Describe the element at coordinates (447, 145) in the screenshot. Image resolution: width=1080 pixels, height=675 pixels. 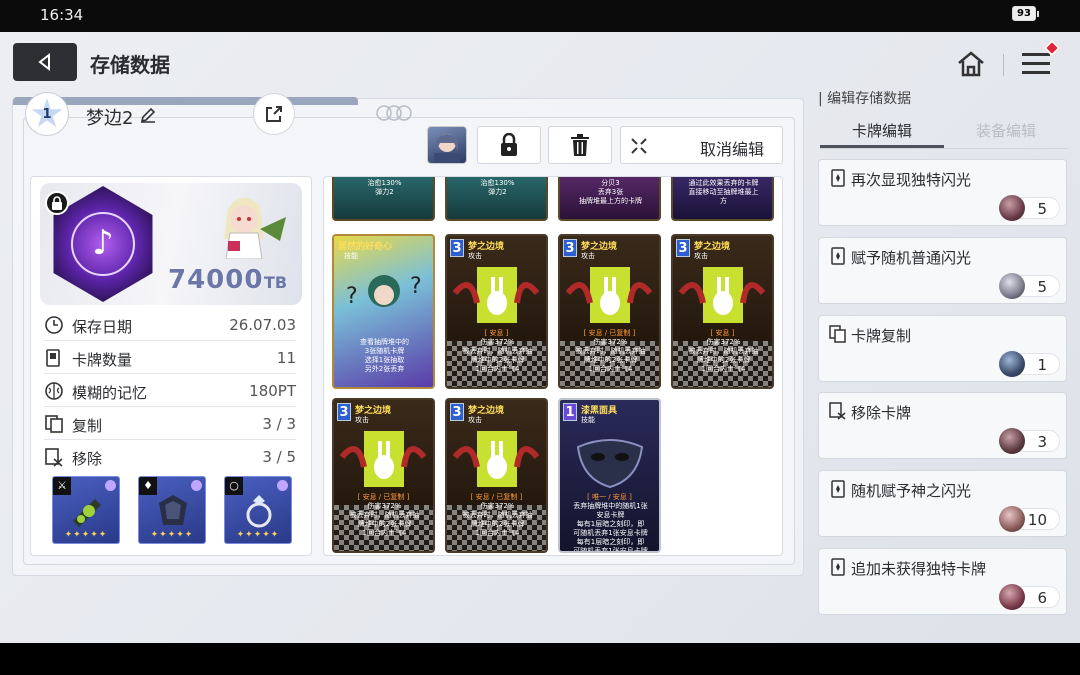
I see `character-avatar-button` at that location.